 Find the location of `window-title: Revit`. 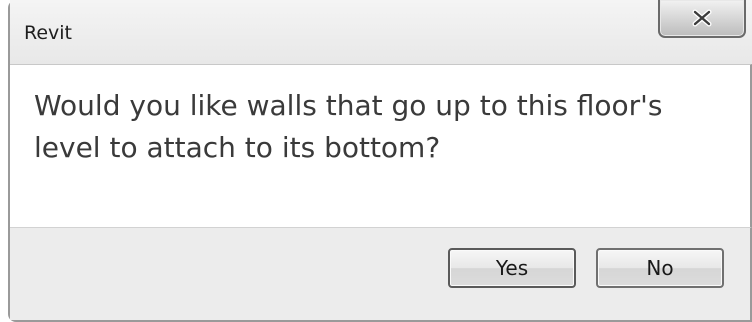

window-title: Revit is located at coordinates (48, 33).